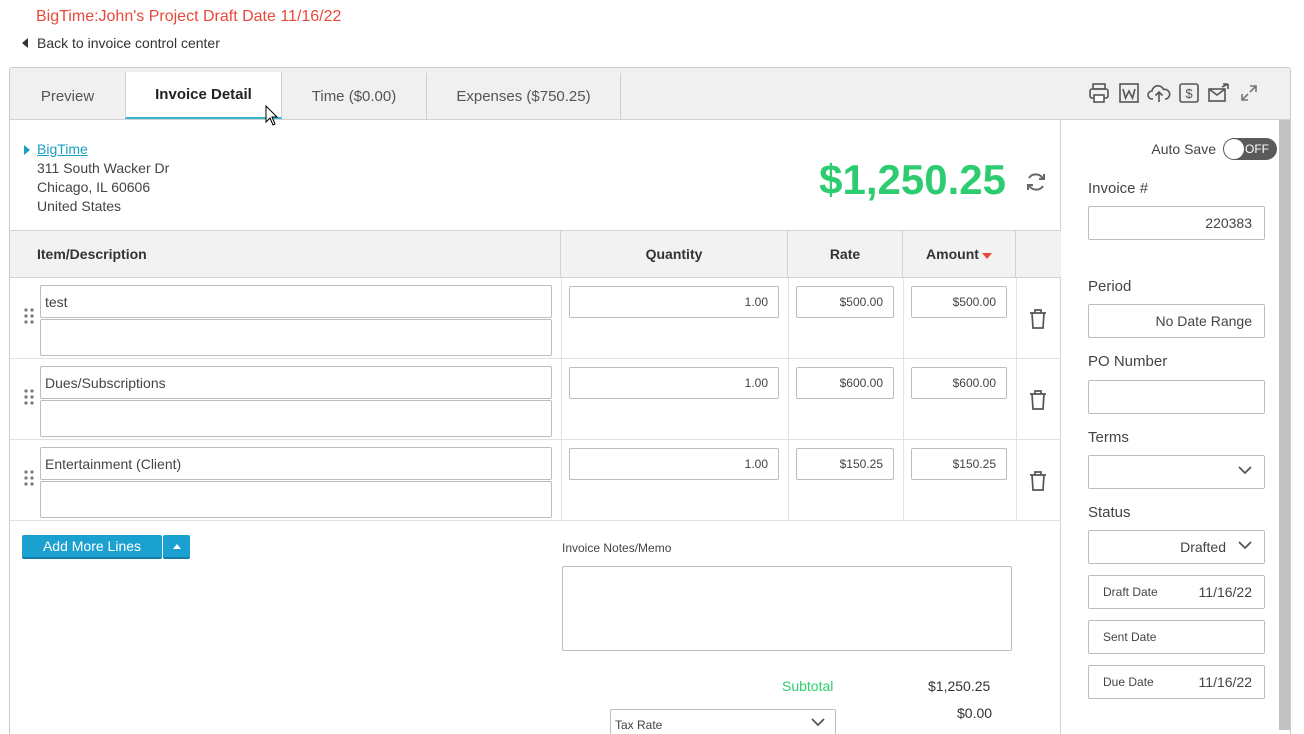  What do you see at coordinates (1176, 472) in the screenshot?
I see `terms-select` at bounding box center [1176, 472].